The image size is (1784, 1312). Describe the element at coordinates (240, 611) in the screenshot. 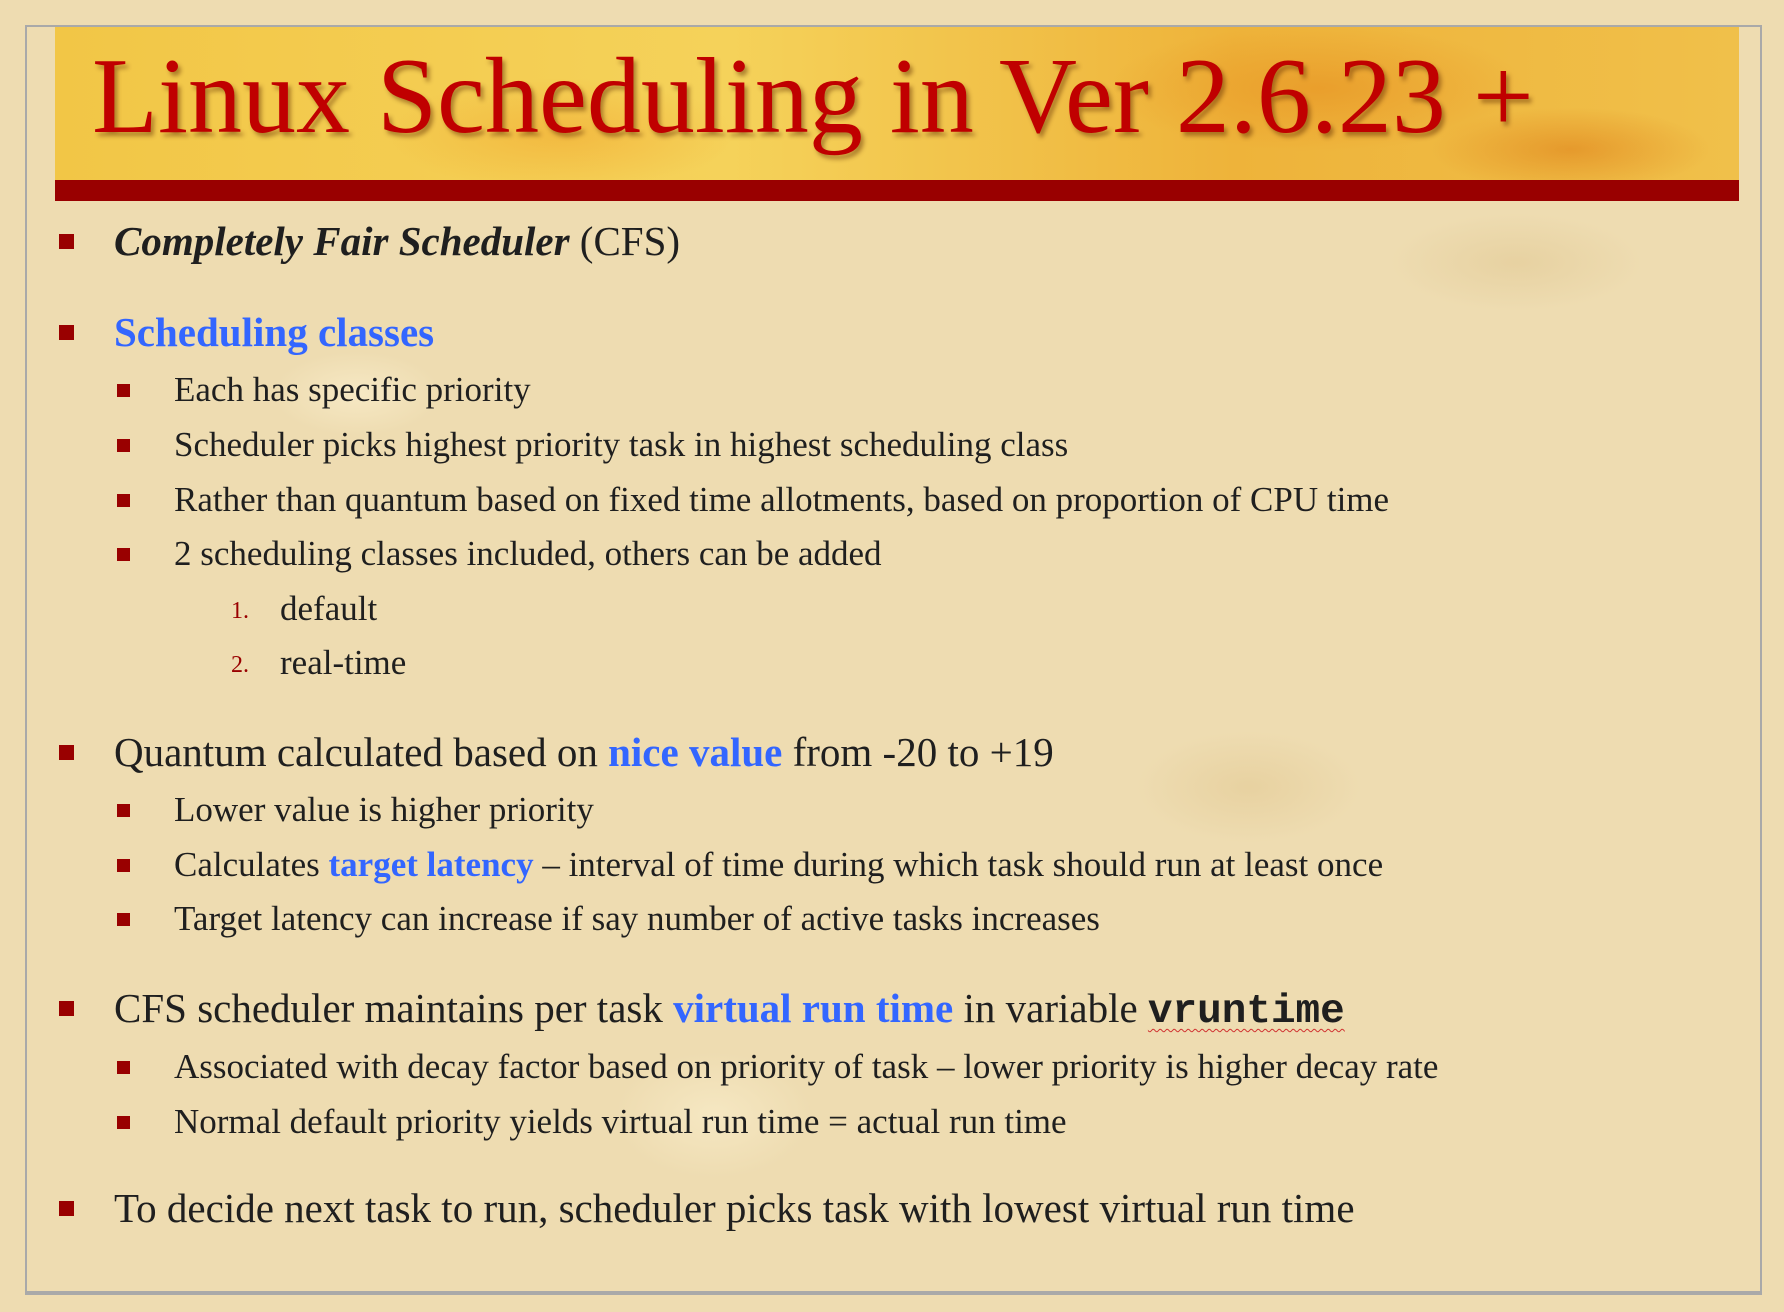

I see `list-number: 1.` at that location.